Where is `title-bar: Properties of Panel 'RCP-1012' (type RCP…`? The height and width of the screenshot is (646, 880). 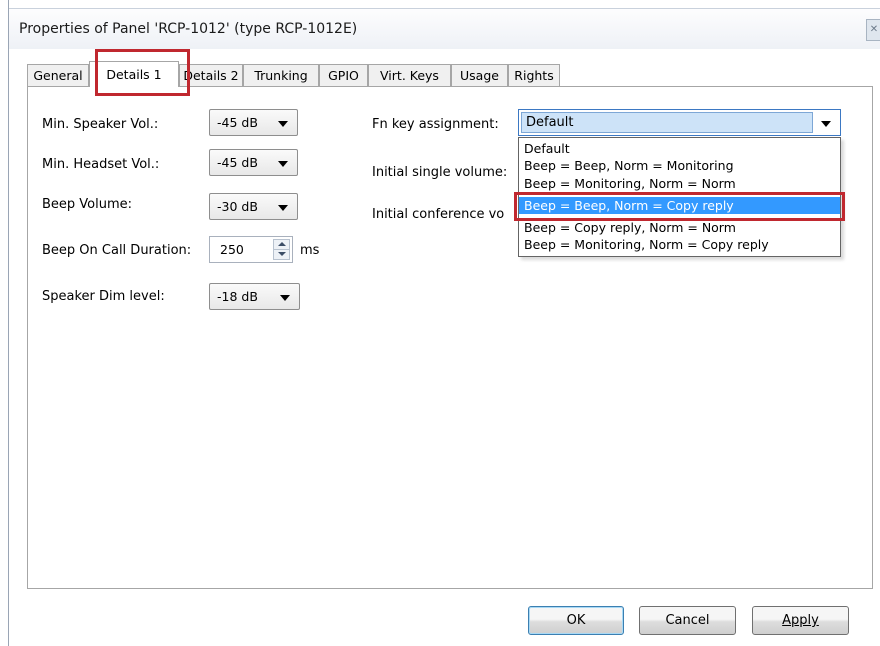
title-bar: Properties of Panel 'RCP-1012' (type RCP… is located at coordinates (444, 28).